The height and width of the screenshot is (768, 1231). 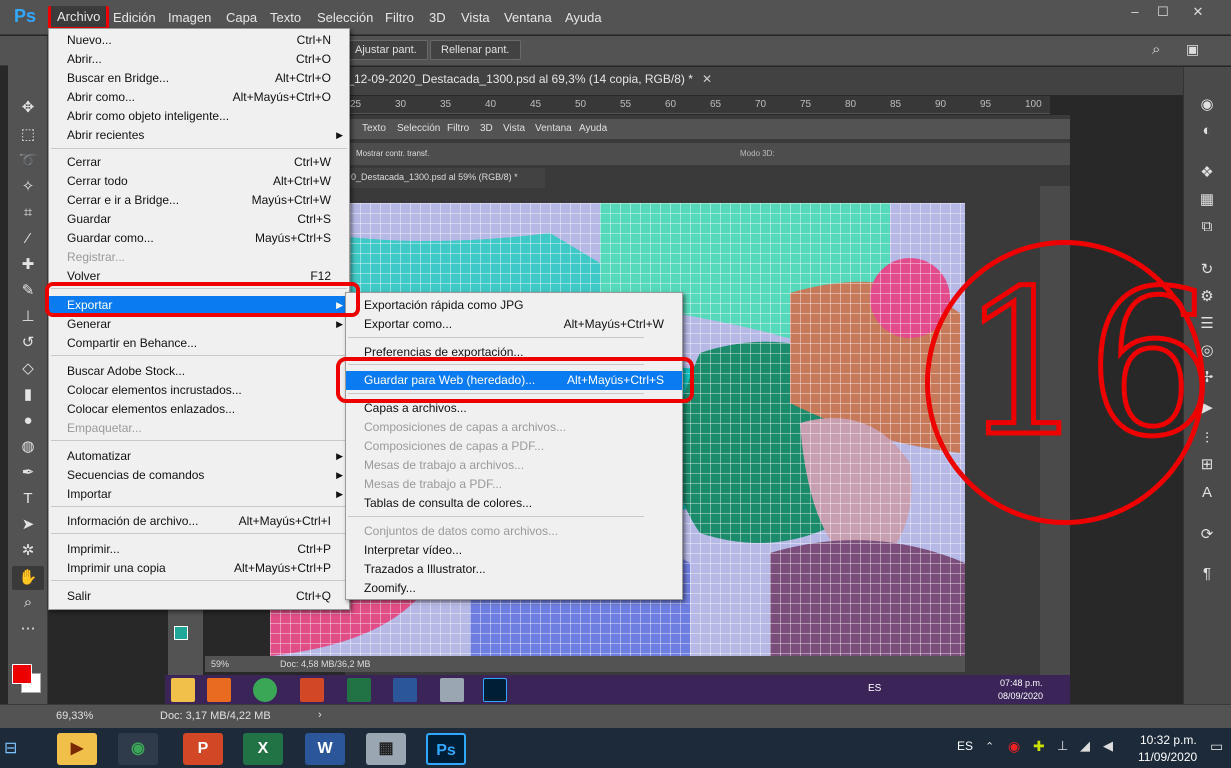 What do you see at coordinates (1216, 746) in the screenshot?
I see `notifications-icon: ▭` at bounding box center [1216, 746].